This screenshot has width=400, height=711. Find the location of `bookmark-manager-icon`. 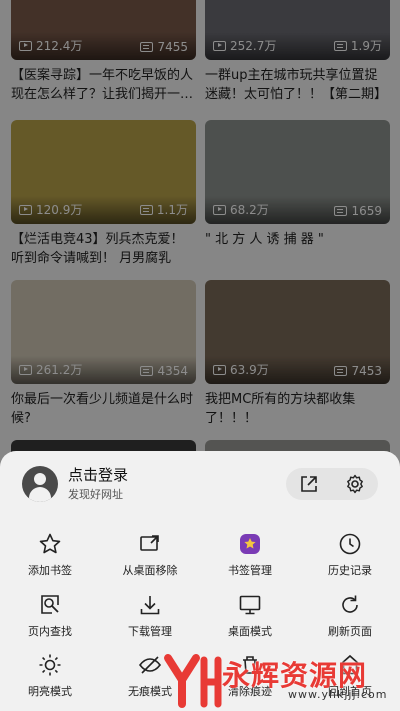

bookmark-manager-icon is located at coordinates (250, 544).